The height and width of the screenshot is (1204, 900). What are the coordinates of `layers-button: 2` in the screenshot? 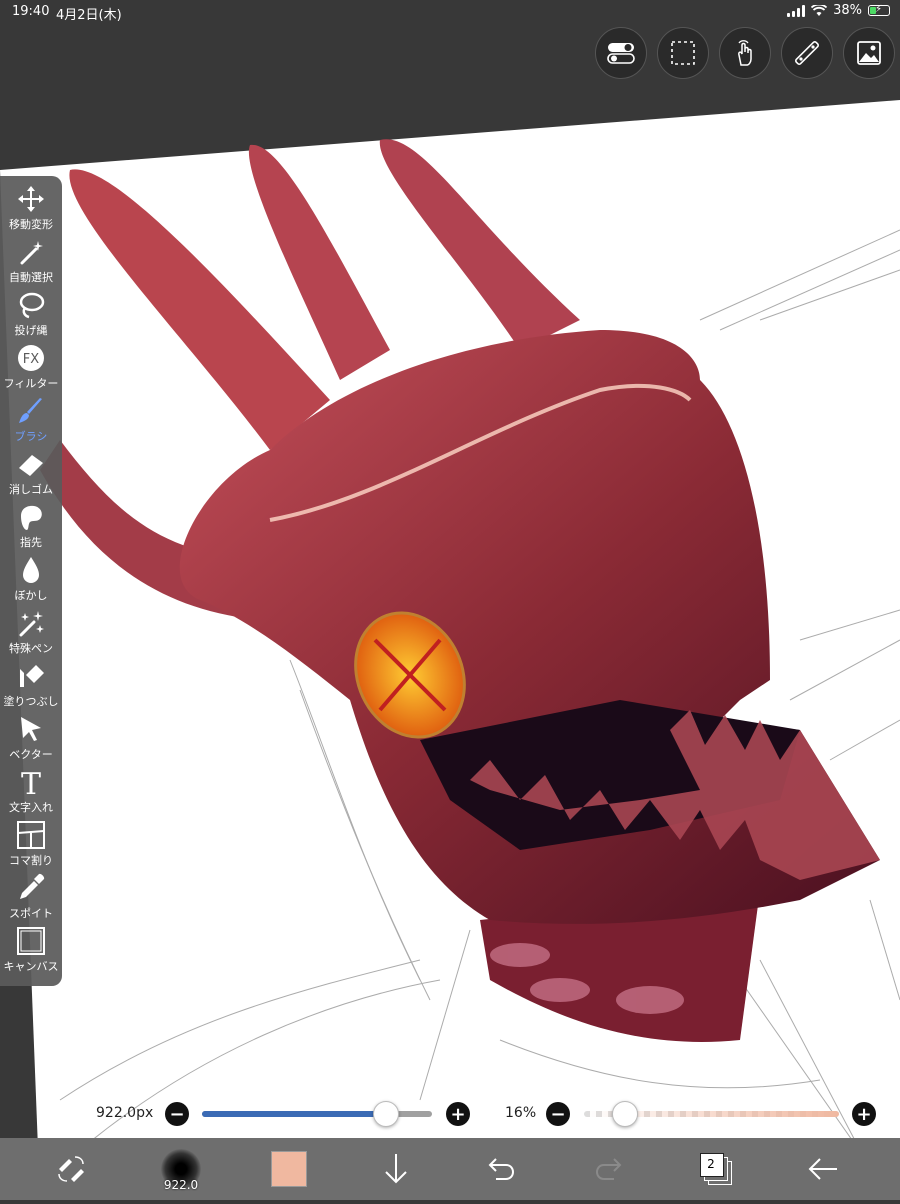 It's located at (715, 1169).